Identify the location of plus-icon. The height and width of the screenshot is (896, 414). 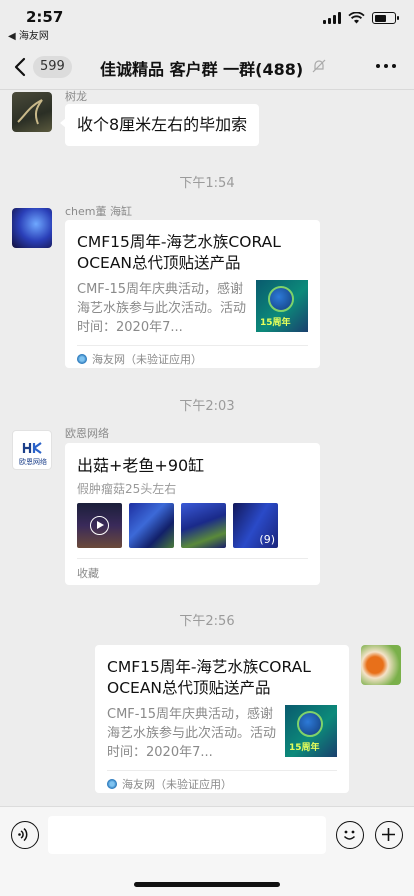
(388, 834).